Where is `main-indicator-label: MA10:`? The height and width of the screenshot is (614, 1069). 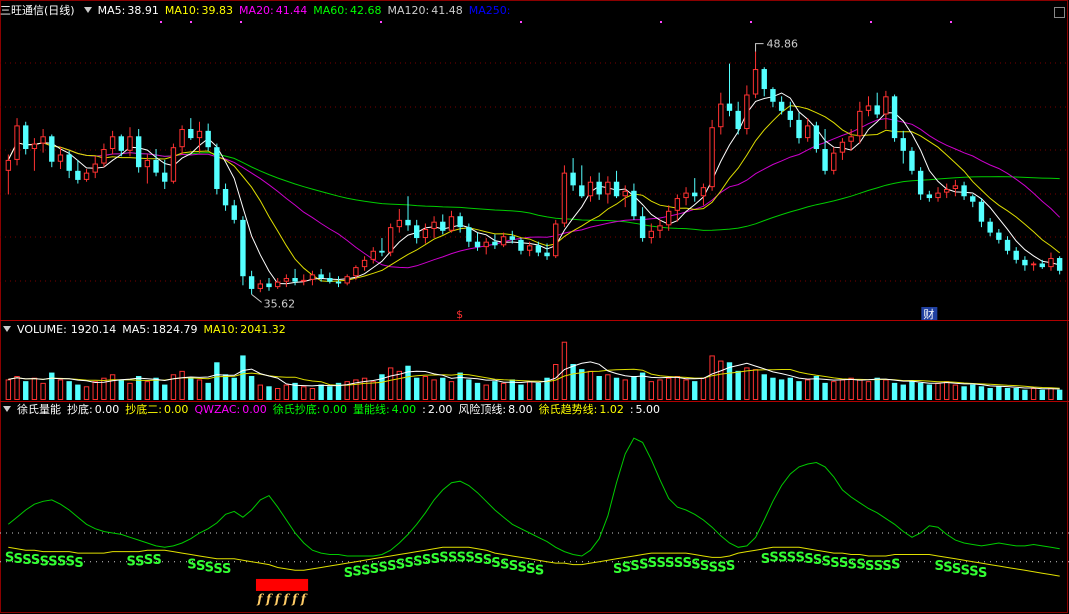 main-indicator-label: MA10: is located at coordinates (182, 10).